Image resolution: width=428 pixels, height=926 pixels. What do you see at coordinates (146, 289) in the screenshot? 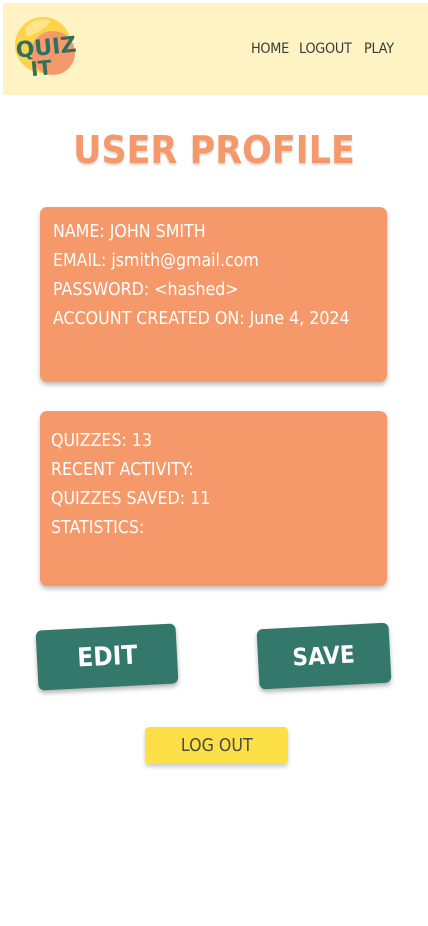
I see `password-field: PASSWORD: <hashed>` at bounding box center [146, 289].